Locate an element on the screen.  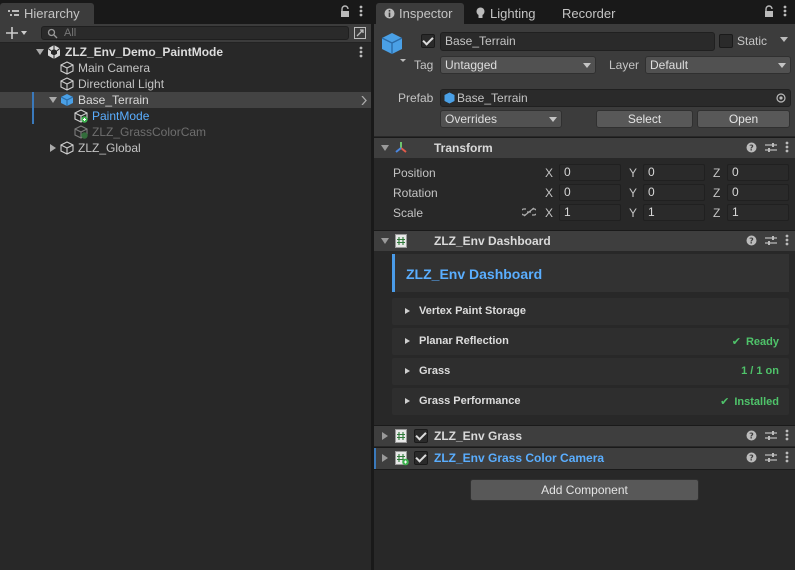
prefab-small-icon is located at coordinates (449, 98).